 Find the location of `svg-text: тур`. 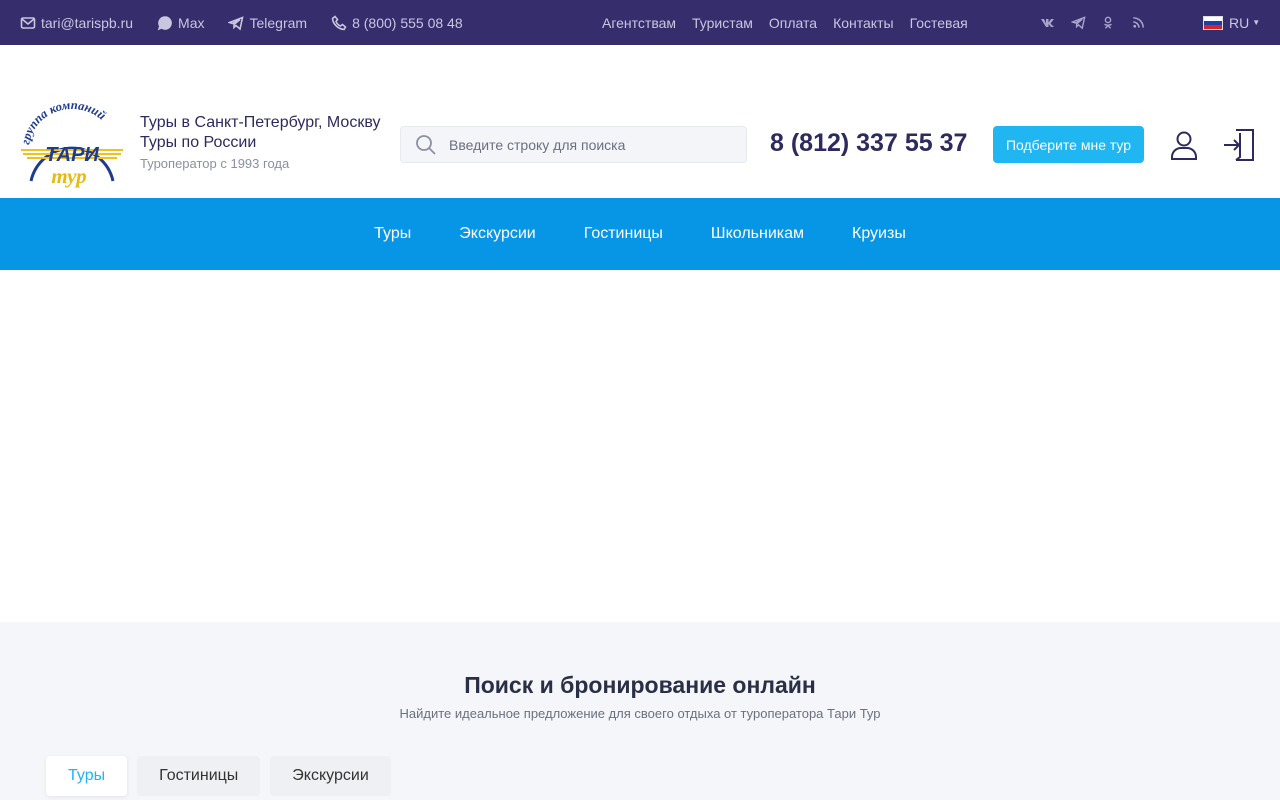

svg-text: тур is located at coordinates (68, 176).